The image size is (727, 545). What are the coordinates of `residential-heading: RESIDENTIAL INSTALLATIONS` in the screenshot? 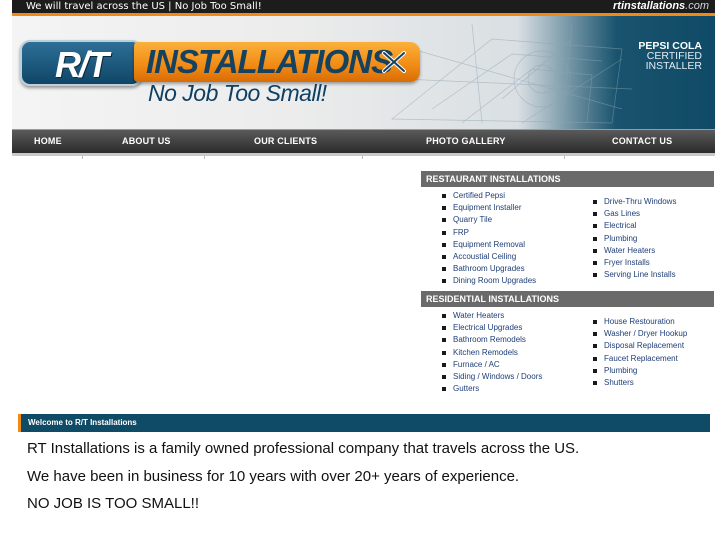 It's located at (567, 299).